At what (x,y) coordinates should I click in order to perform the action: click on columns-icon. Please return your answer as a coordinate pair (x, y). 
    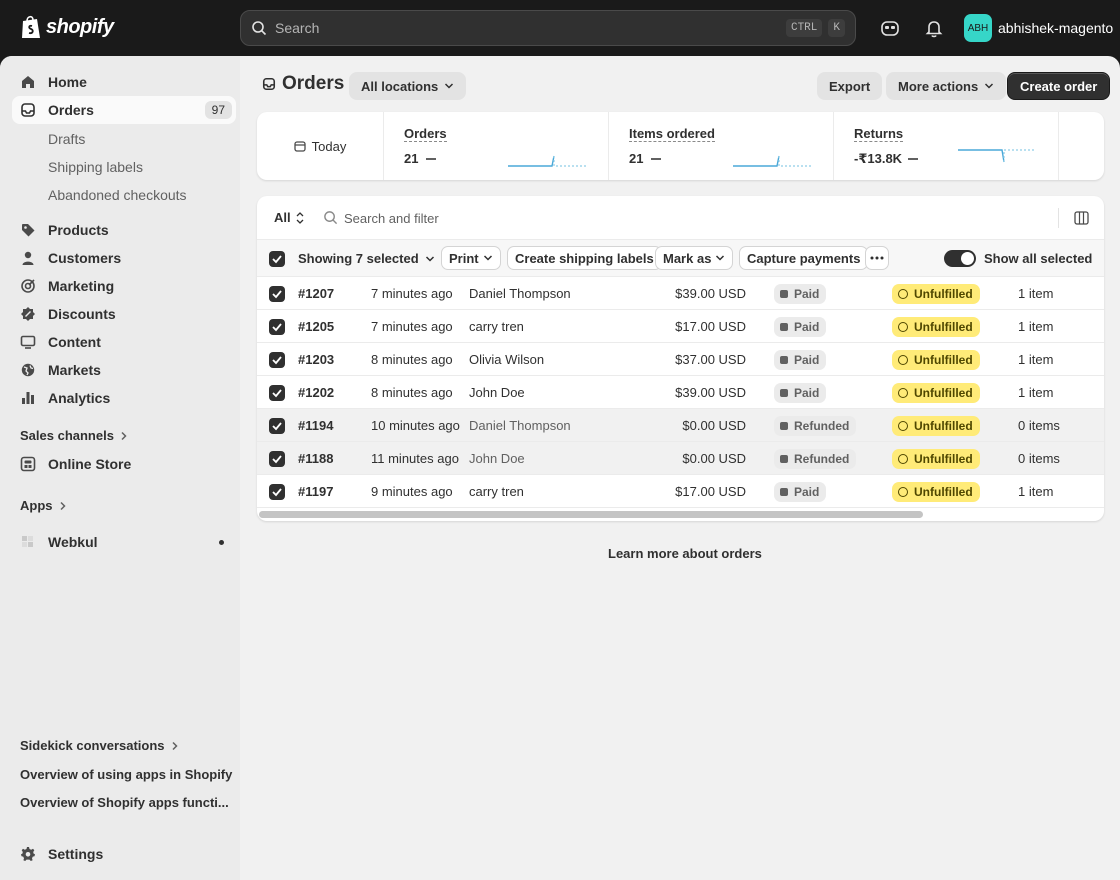
    Looking at the image, I should click on (1081, 218).